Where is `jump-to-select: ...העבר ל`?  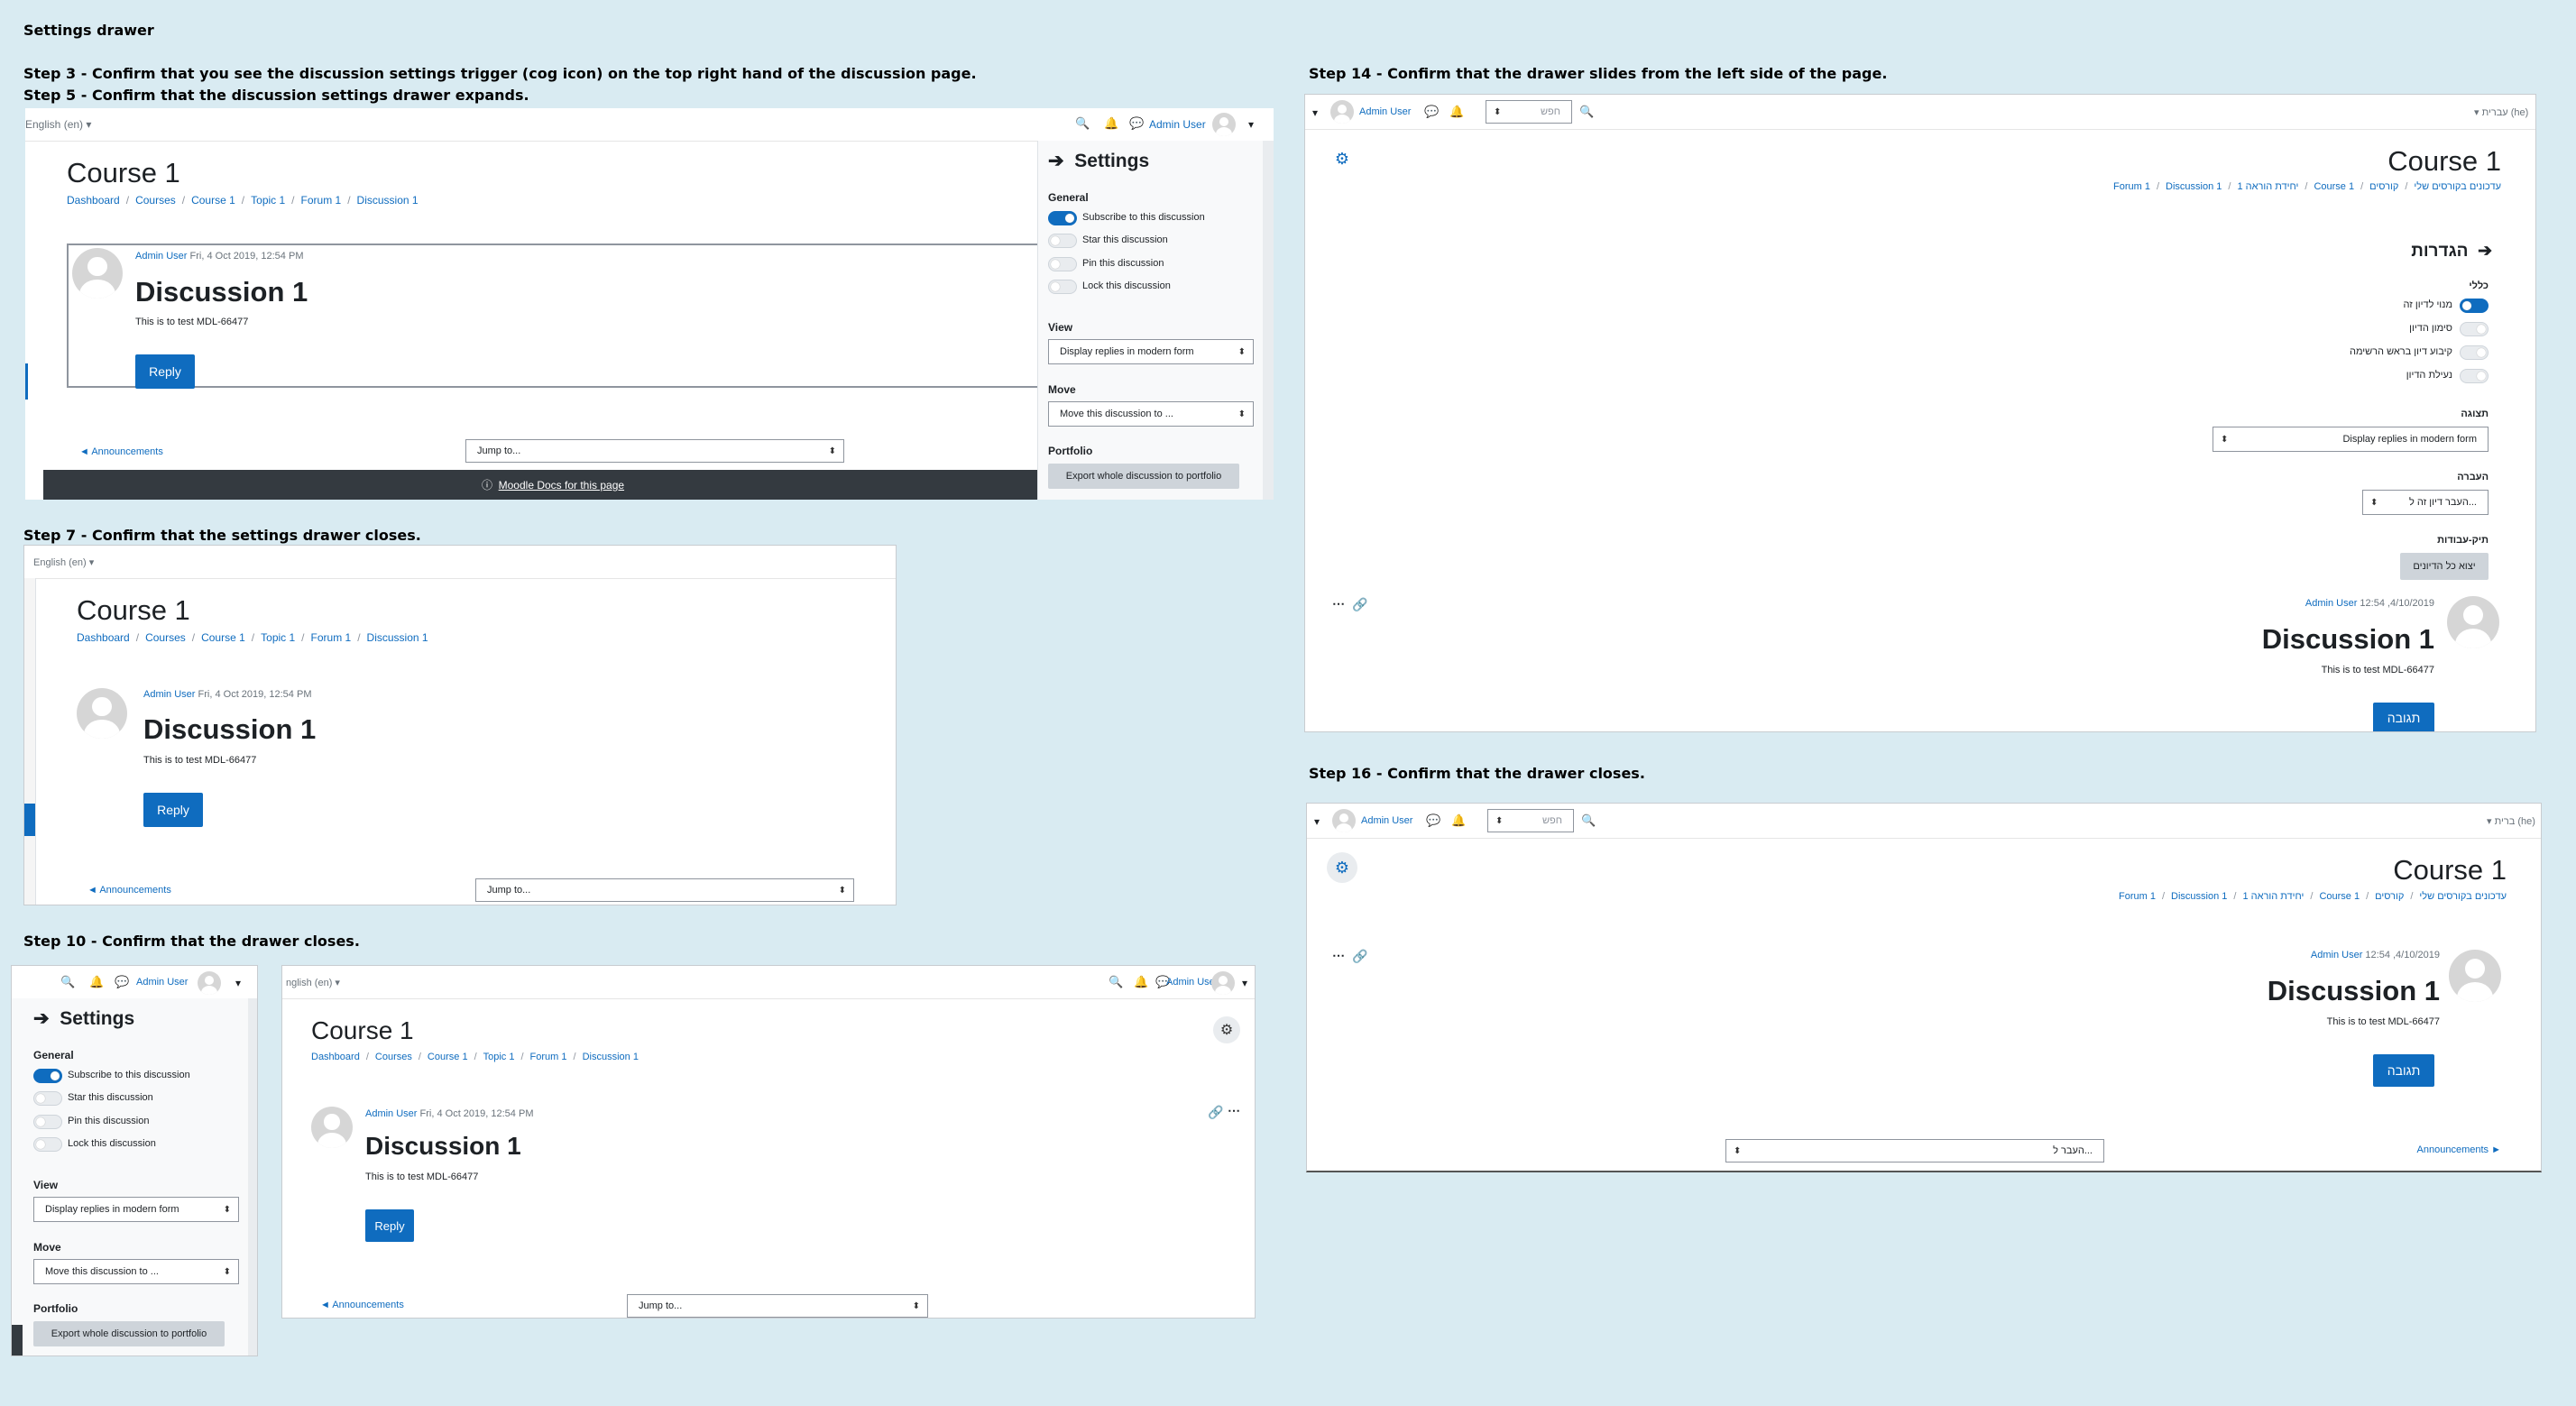 jump-to-select: ...העבר ל is located at coordinates (1914, 1151).